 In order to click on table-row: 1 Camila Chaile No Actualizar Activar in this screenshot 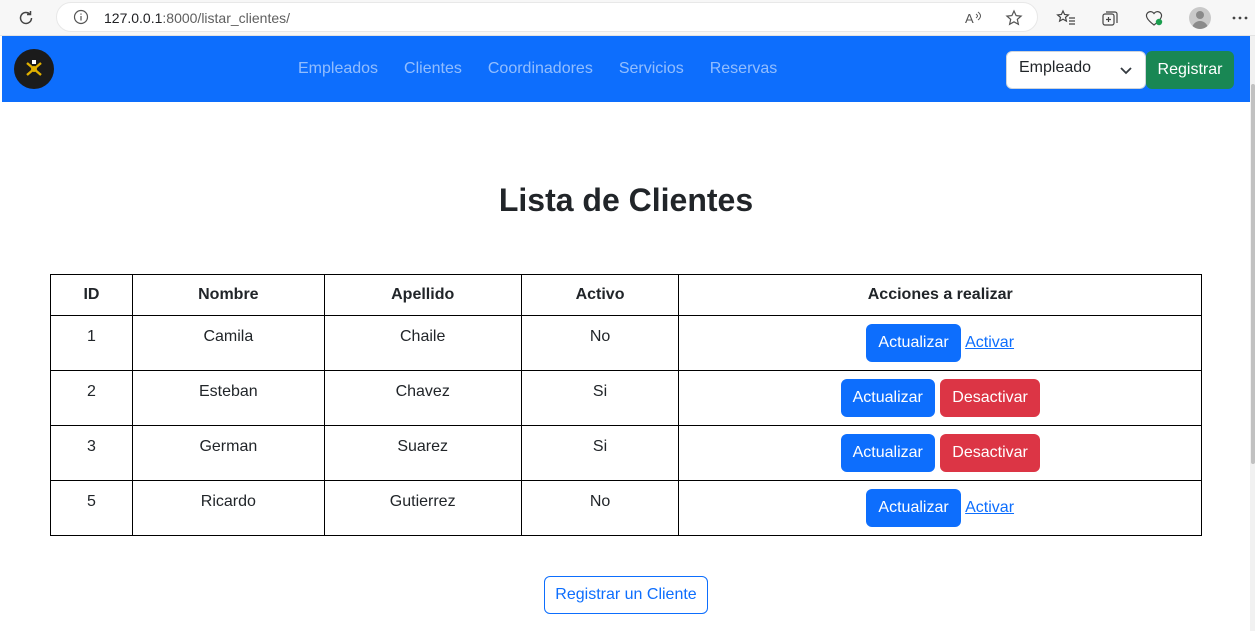, I will do `click(626, 343)`.